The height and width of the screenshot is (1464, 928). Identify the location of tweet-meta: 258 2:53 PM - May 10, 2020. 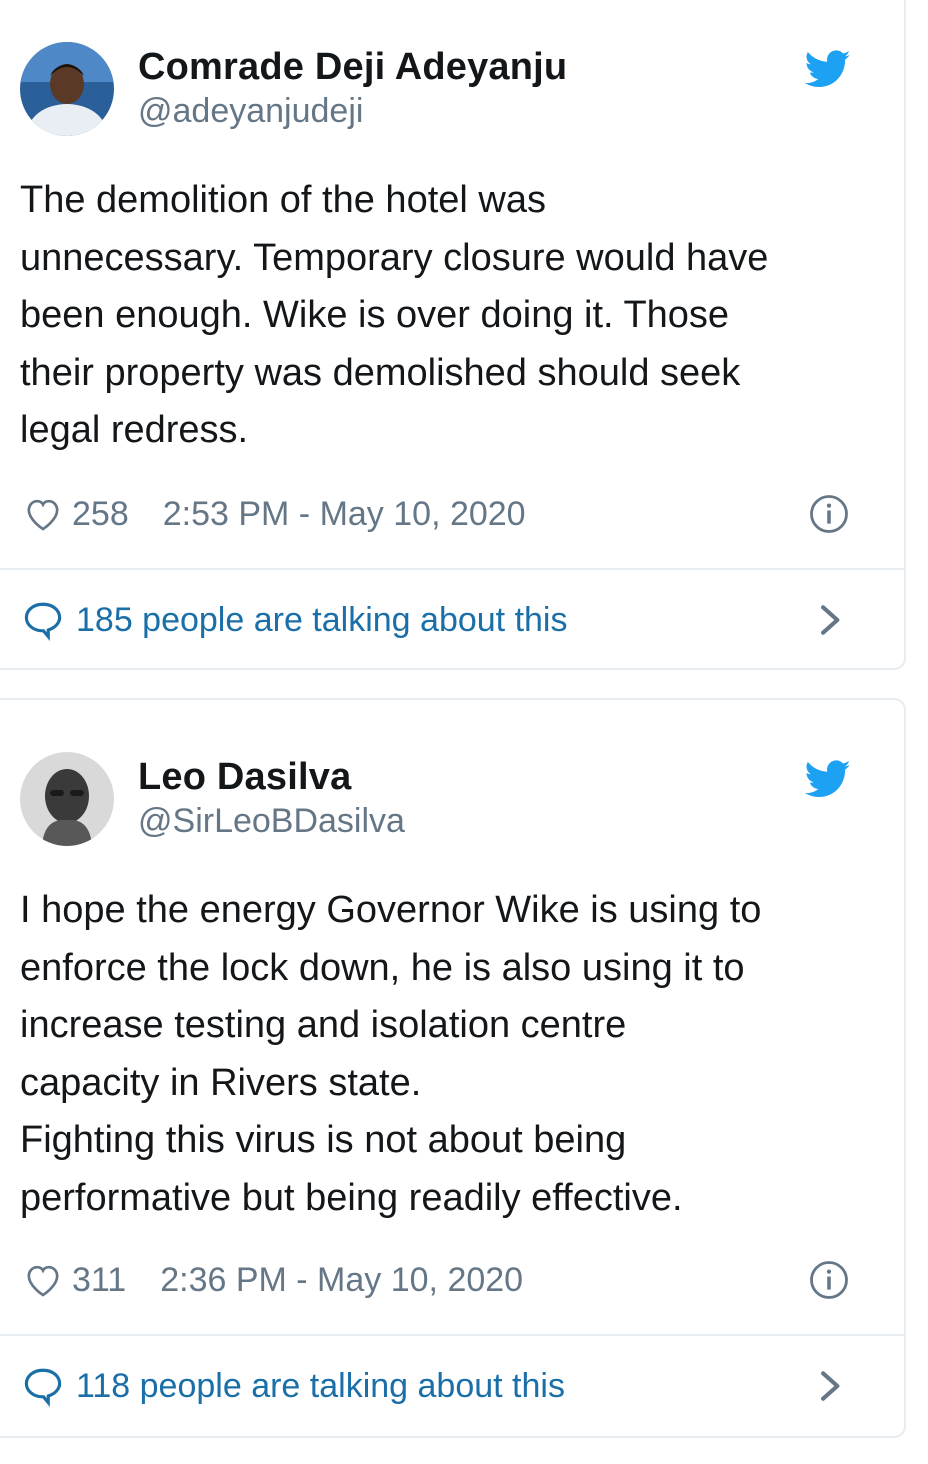
(452, 514).